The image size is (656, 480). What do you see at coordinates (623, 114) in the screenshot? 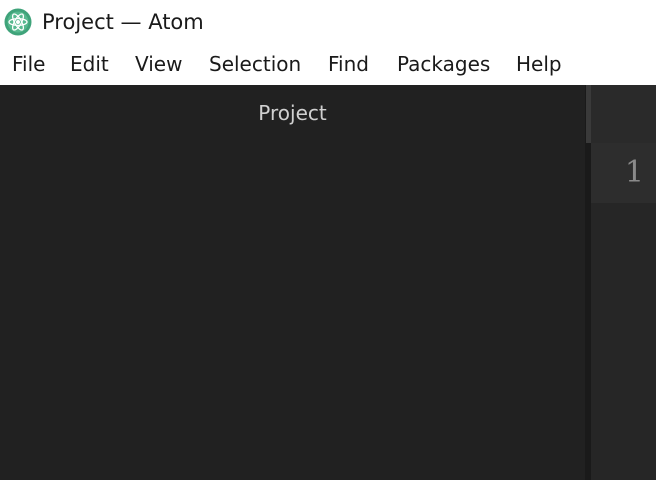
I see `tab-bar` at bounding box center [623, 114].